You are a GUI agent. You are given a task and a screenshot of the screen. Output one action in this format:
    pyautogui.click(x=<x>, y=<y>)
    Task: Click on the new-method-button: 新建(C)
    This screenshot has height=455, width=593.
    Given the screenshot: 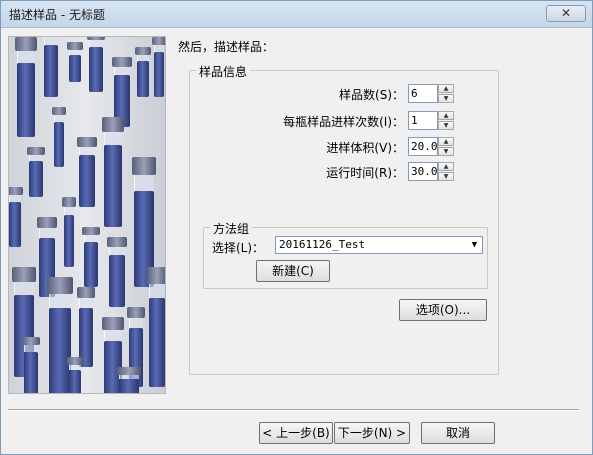 What is the action you would take?
    pyautogui.click(x=293, y=271)
    